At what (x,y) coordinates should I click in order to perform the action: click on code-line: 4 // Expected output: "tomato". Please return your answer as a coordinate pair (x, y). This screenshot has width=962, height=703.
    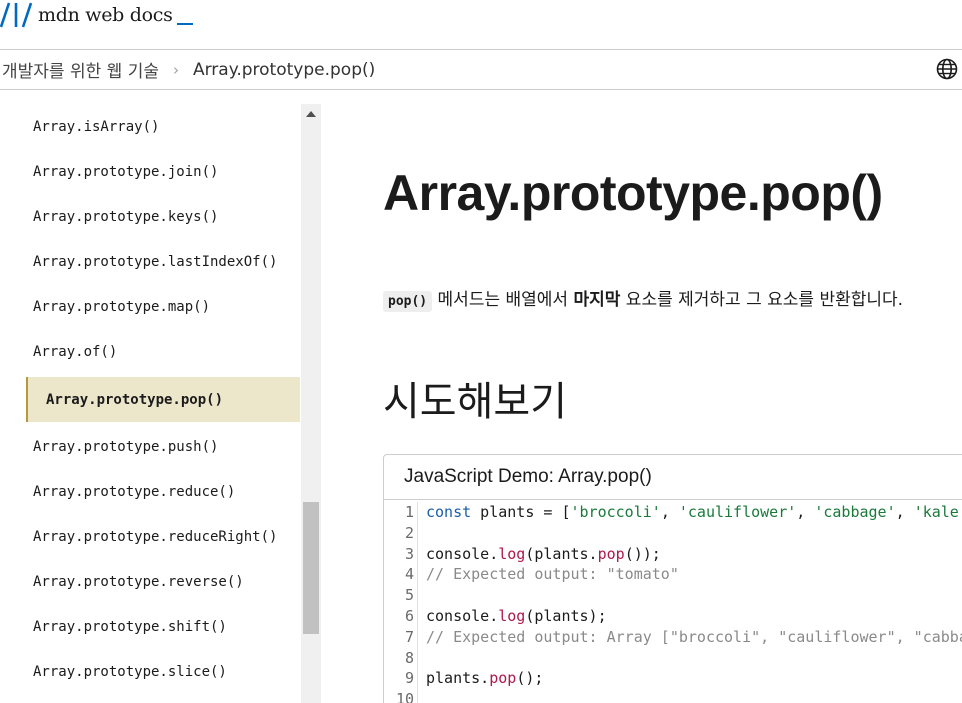
    Looking at the image, I should click on (673, 575).